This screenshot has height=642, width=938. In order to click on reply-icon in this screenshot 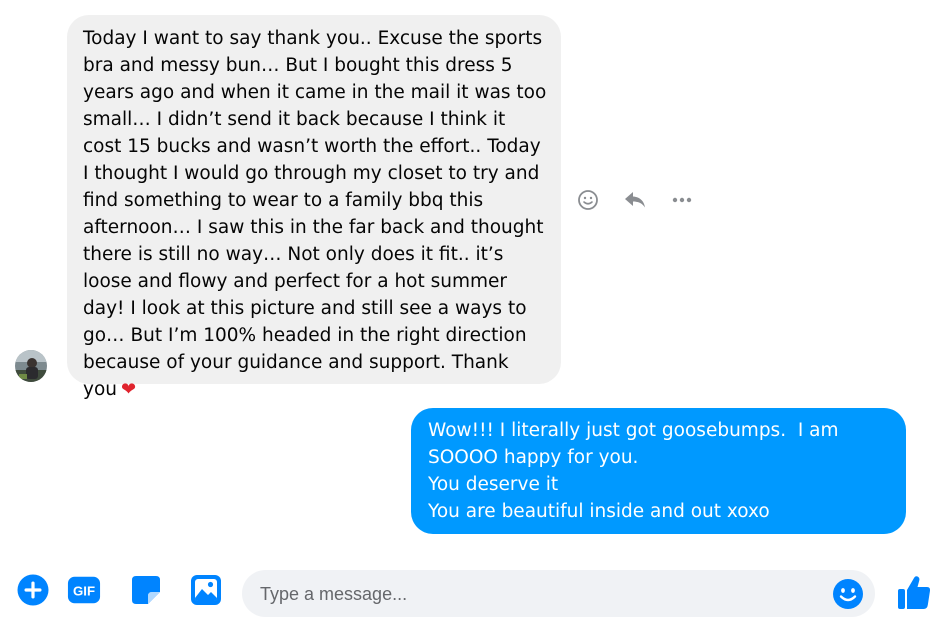, I will do `click(635, 200)`.